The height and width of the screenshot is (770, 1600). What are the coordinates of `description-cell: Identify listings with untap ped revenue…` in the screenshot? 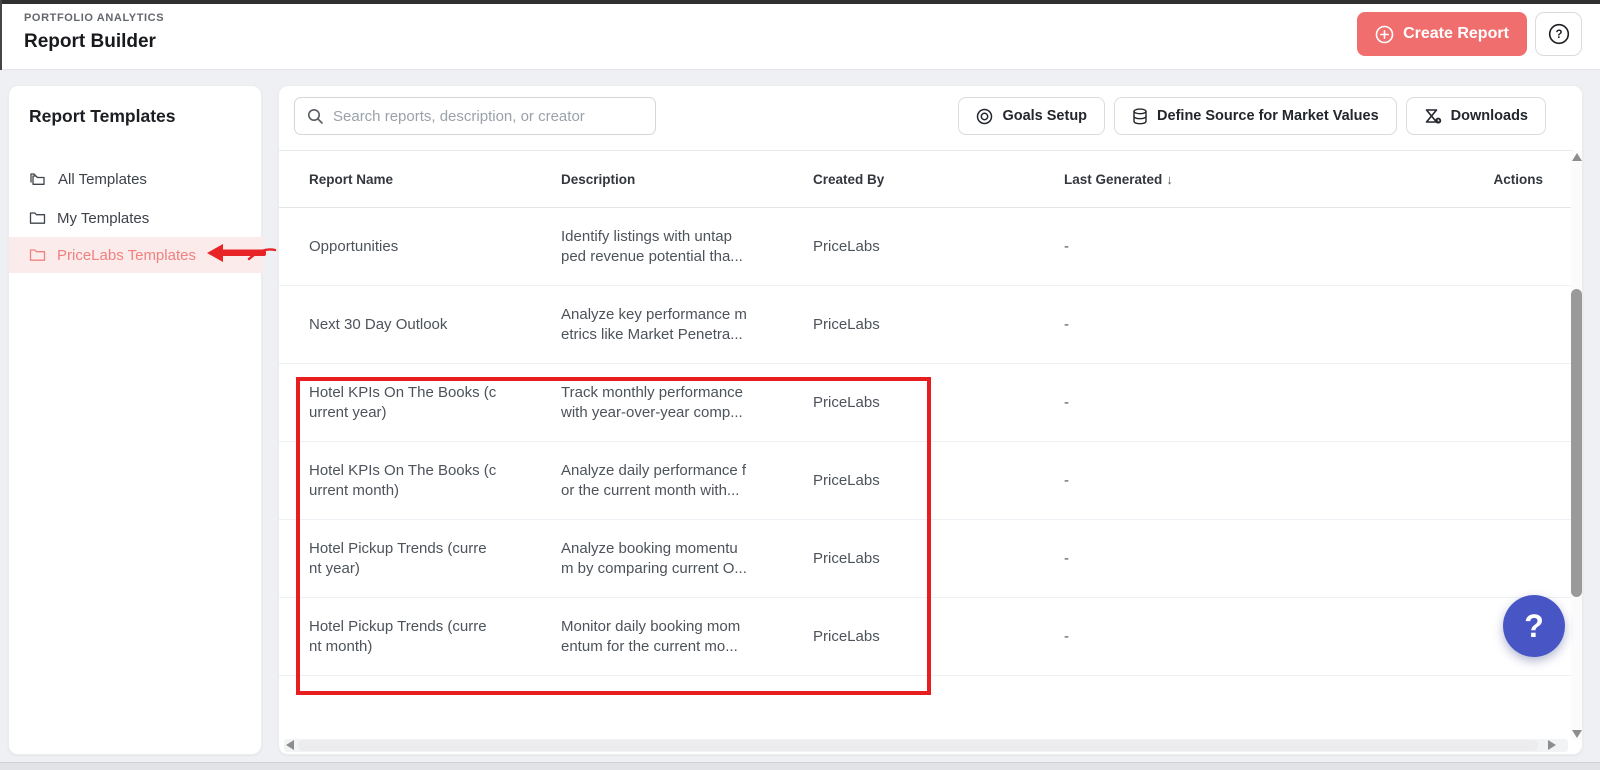 It's located at (652, 246).